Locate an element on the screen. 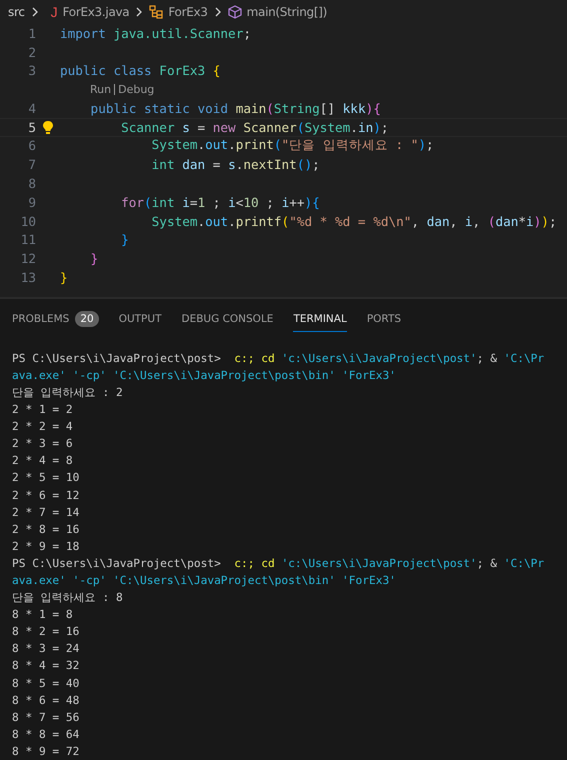  line-number: 9 is located at coordinates (32, 202).